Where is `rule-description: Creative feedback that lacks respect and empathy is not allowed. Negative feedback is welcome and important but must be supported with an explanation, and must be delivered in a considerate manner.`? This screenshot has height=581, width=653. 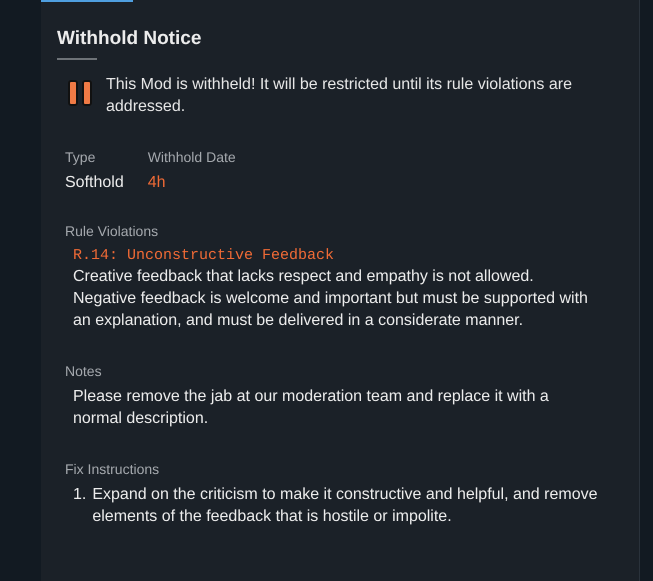
rule-description: Creative feedback that lacks respect and empathy is not allowed. Negative feedback is welcome and important but must be supported with an explanation, and must be delivered in a considerate manner. is located at coordinates (331, 299).